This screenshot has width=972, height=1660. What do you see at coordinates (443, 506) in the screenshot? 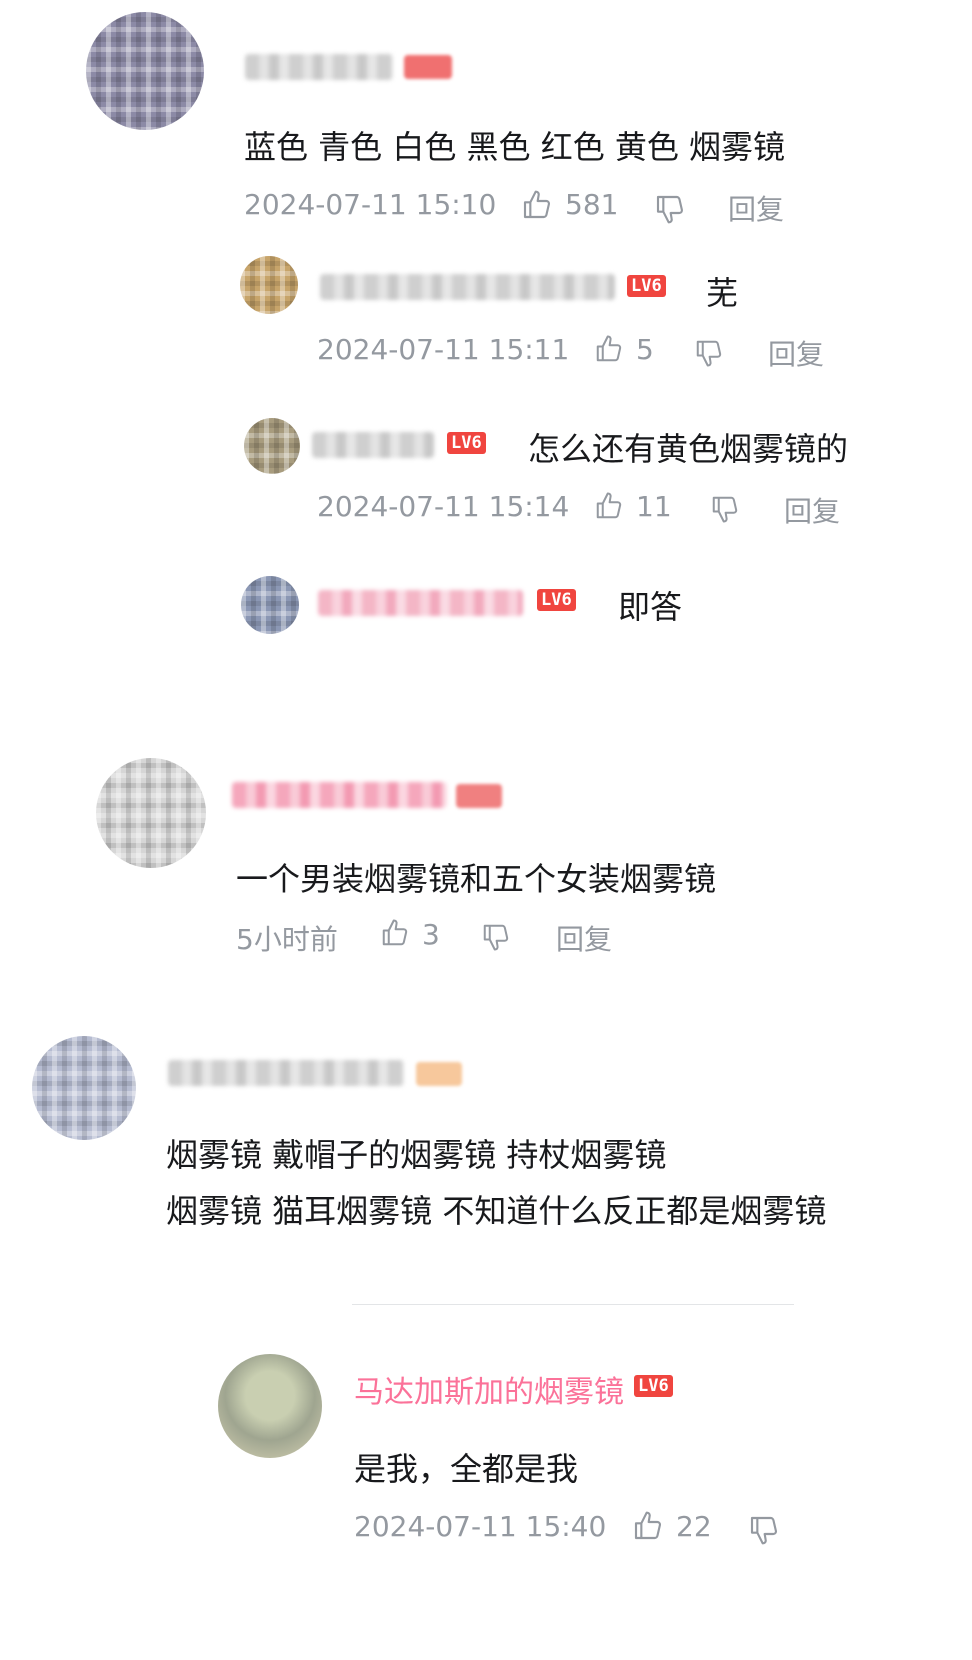
I see `reply-time: 2024-07-11 15:14` at bounding box center [443, 506].